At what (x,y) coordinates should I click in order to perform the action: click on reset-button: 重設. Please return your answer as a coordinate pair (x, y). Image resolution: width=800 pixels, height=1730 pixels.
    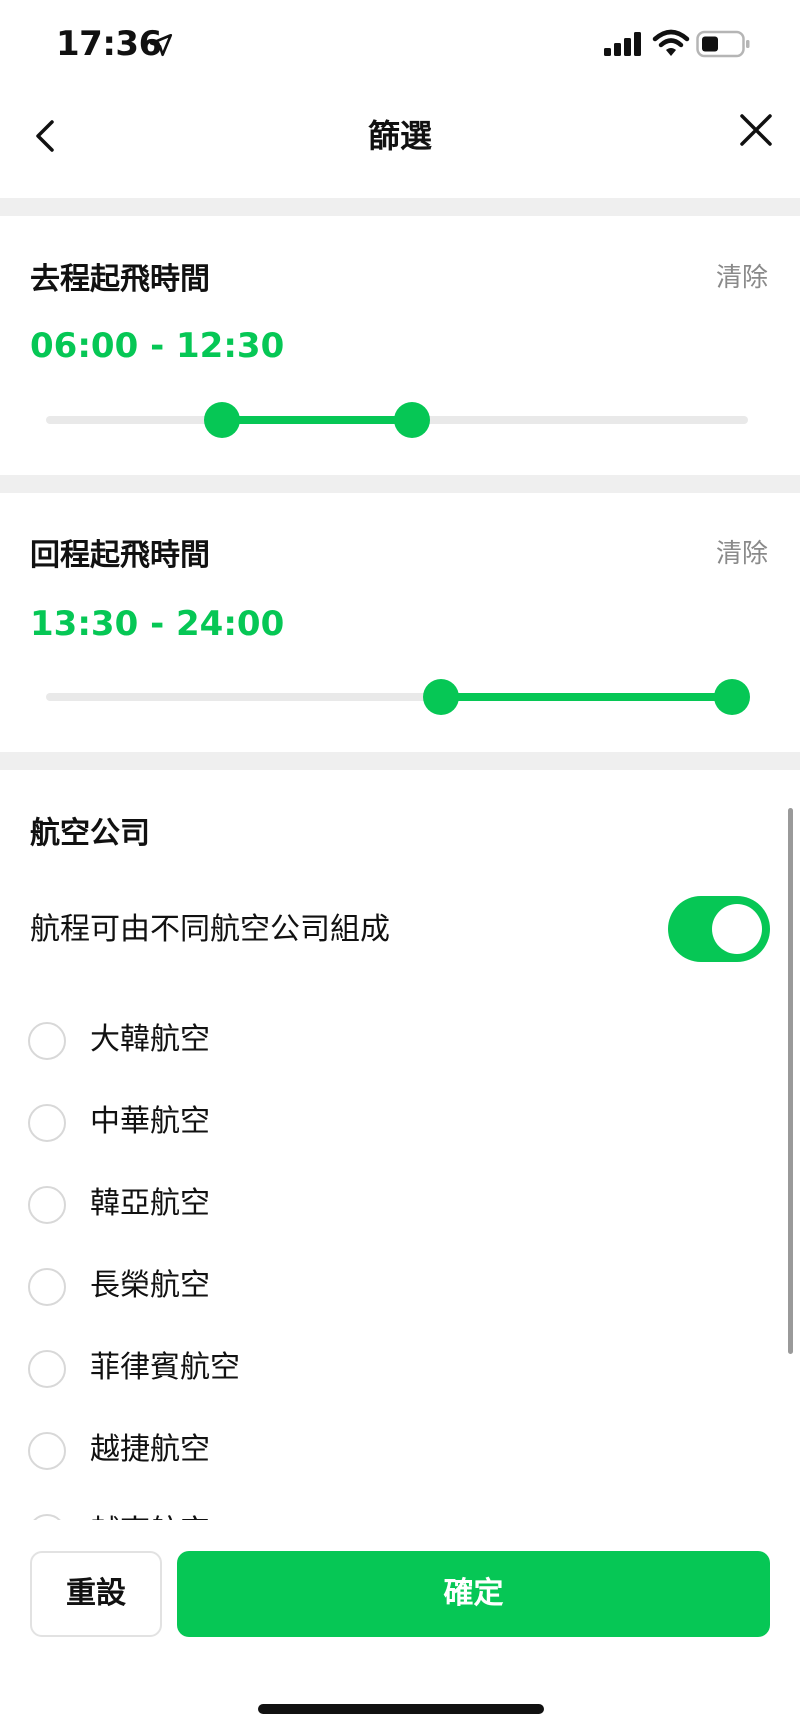
    Looking at the image, I should click on (96, 1594).